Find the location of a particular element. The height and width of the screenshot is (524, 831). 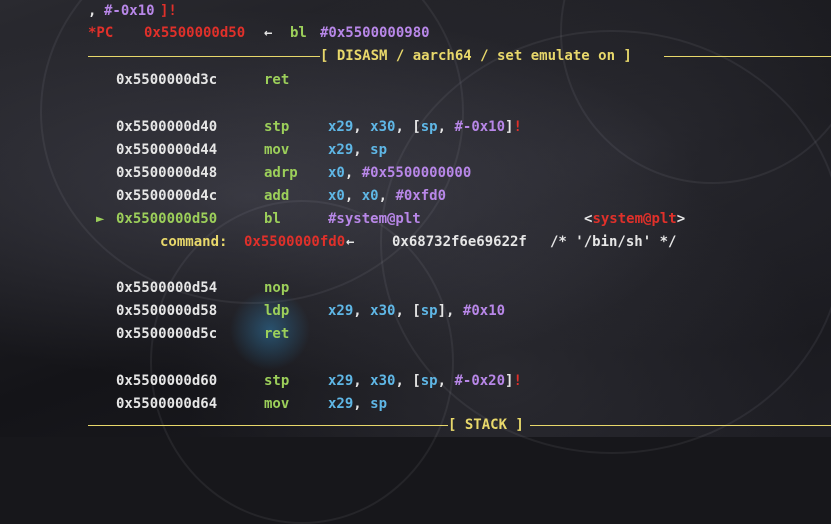

stack-section-header: [ STACK ] is located at coordinates (486, 425).